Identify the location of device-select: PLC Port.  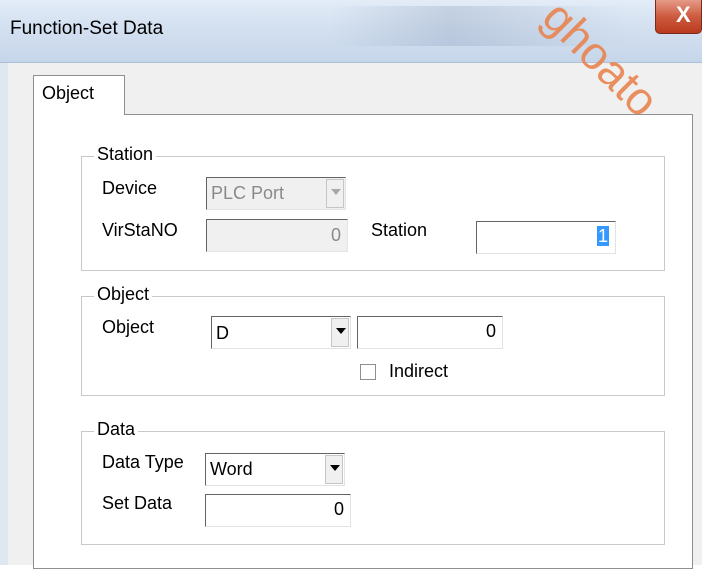
(276, 193).